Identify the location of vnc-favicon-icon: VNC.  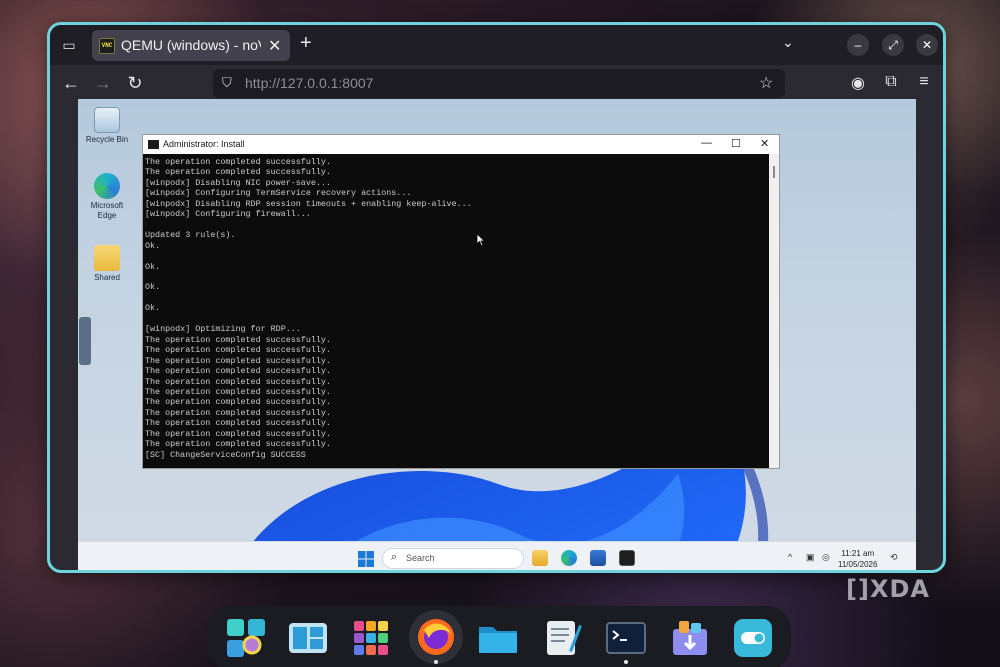
(107, 46).